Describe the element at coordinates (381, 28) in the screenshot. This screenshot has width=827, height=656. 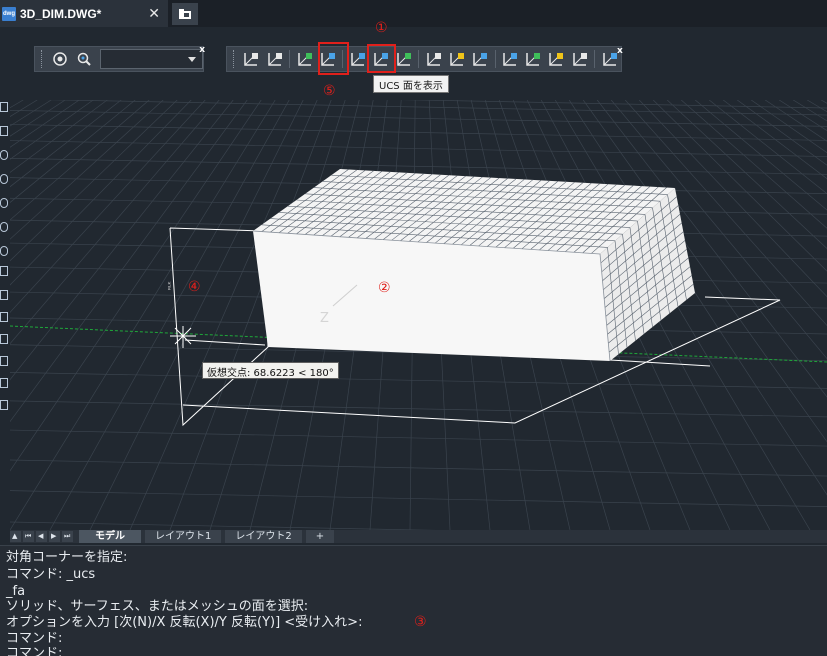
I see `annotation-marker-1: ①` at that location.